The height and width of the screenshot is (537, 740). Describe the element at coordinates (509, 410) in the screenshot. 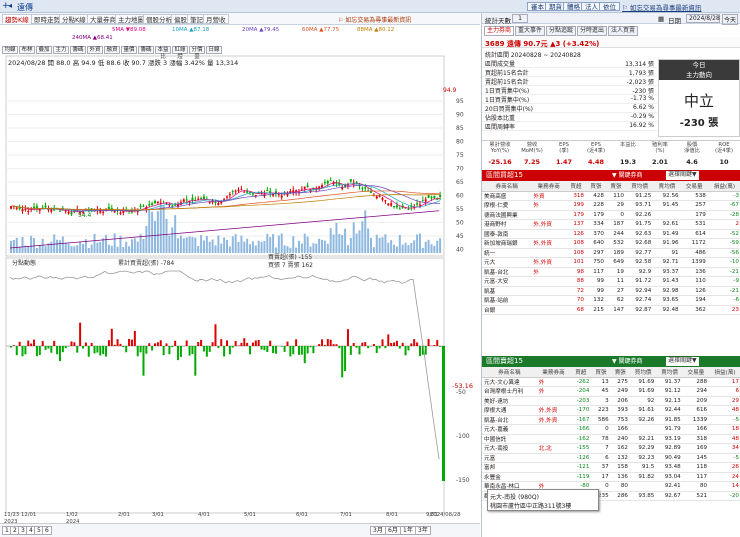

I see `broker-name: 摩根大通` at that location.